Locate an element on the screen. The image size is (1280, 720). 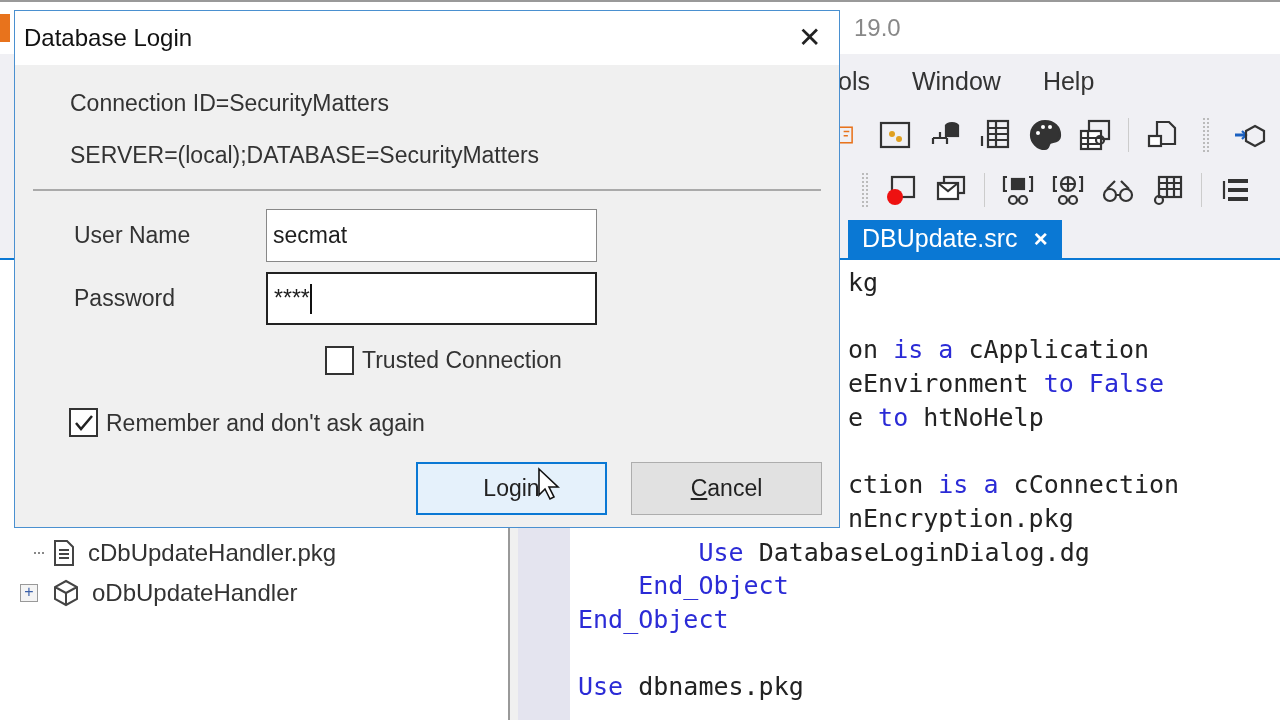
dialog-button: Cancel is located at coordinates (726, 488).